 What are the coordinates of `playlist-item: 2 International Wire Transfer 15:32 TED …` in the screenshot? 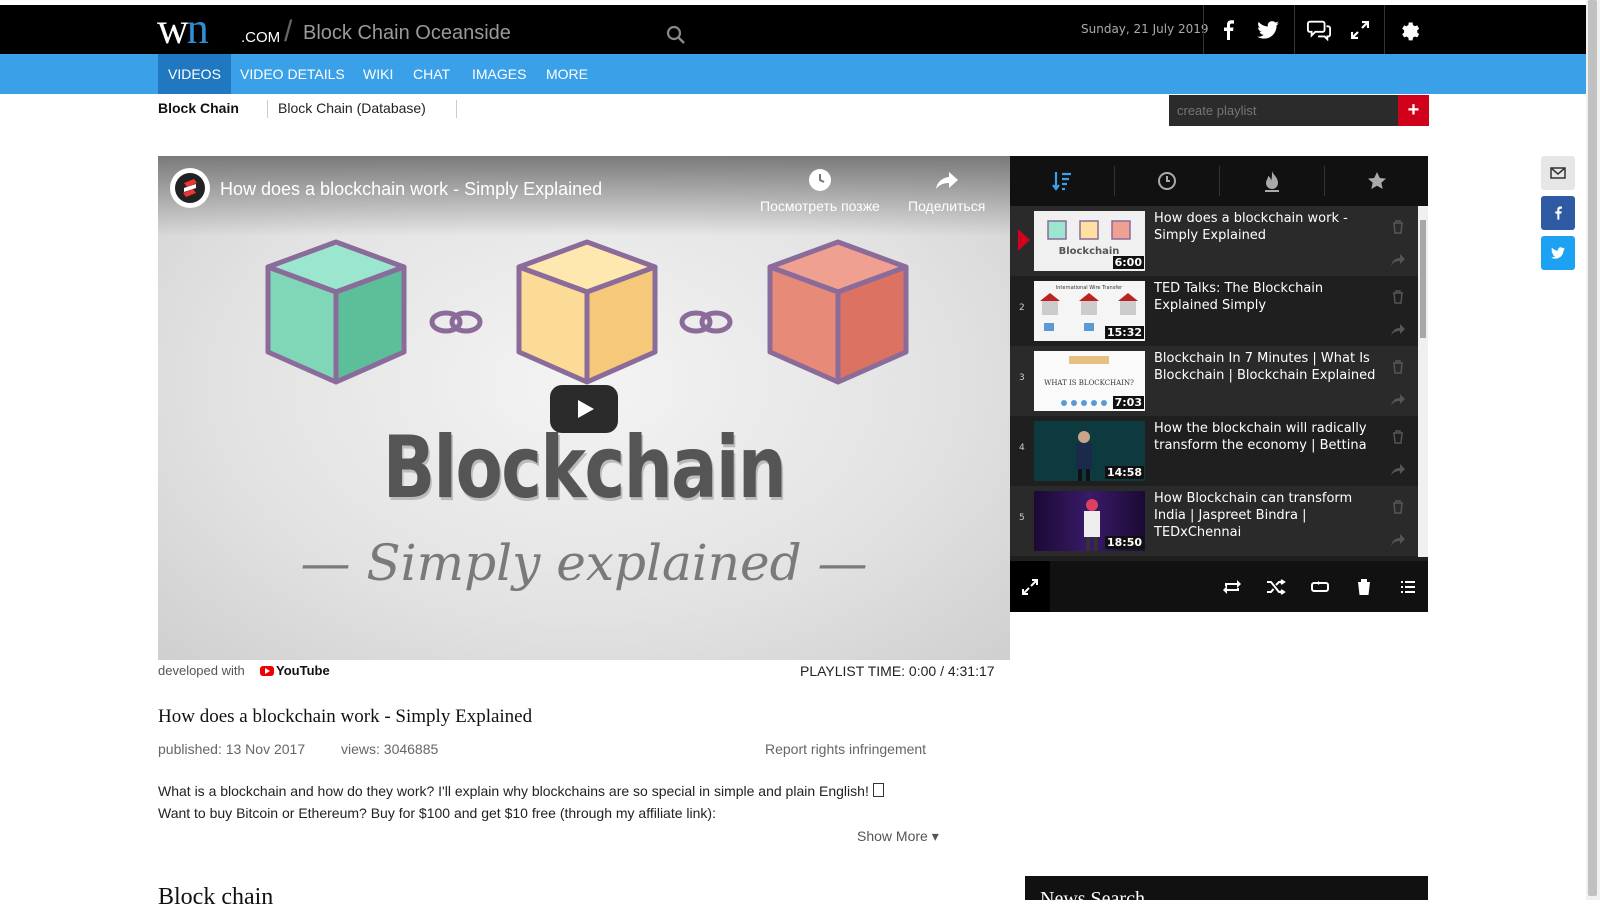 It's located at (1214, 311).